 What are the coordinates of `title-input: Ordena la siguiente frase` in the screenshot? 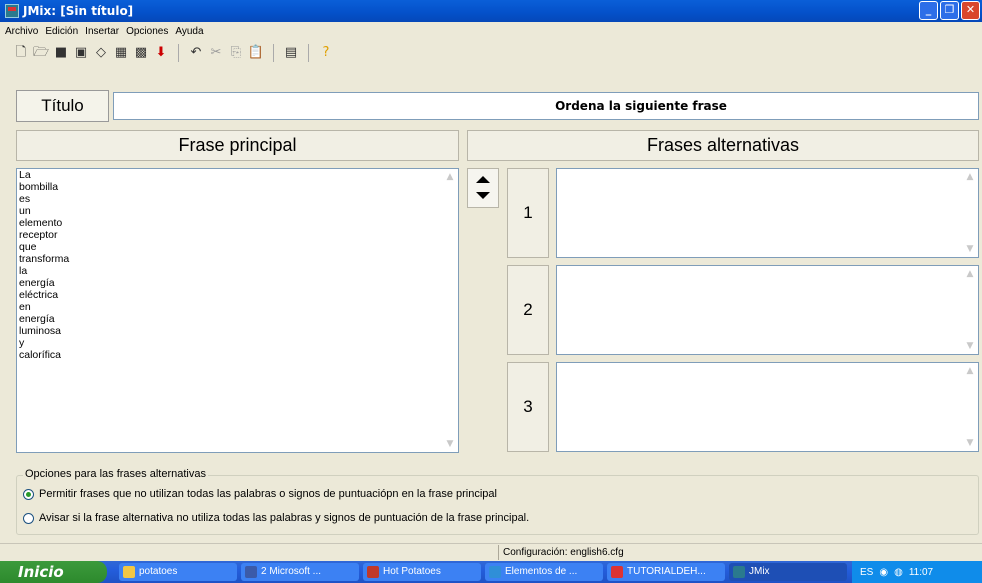 It's located at (546, 106).